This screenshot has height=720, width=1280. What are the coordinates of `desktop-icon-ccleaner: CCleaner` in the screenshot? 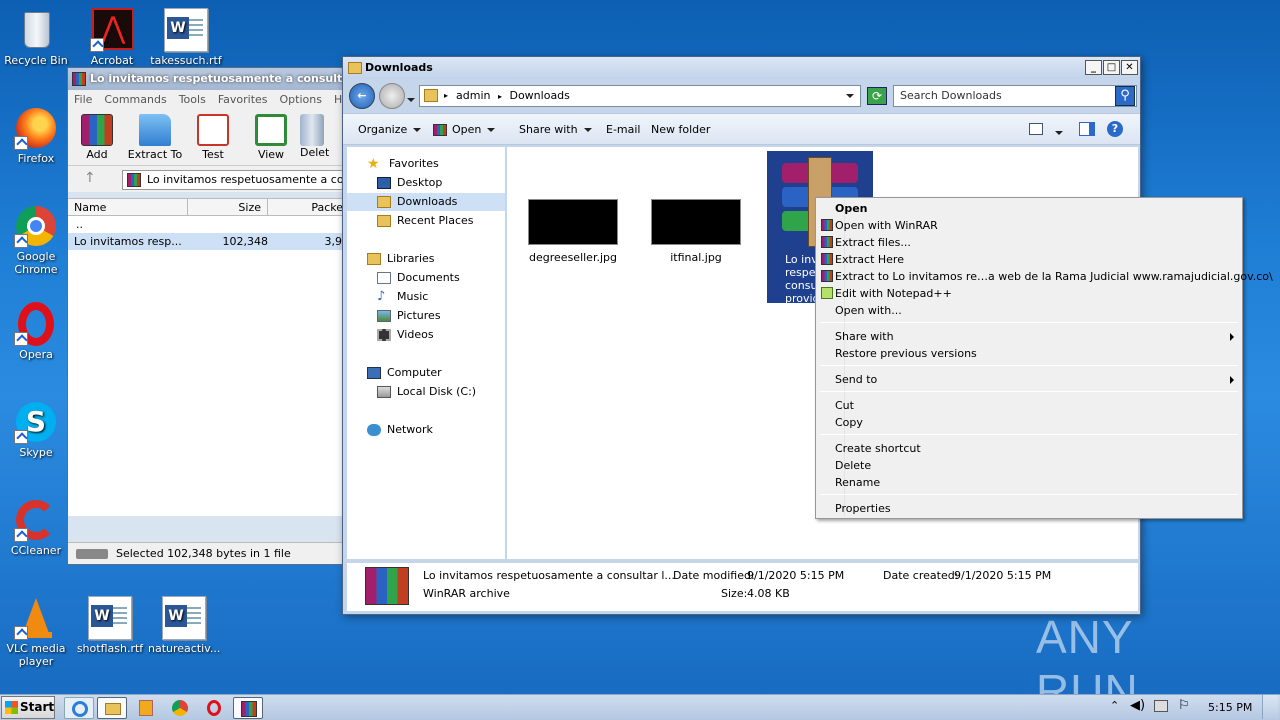 It's located at (36, 527).